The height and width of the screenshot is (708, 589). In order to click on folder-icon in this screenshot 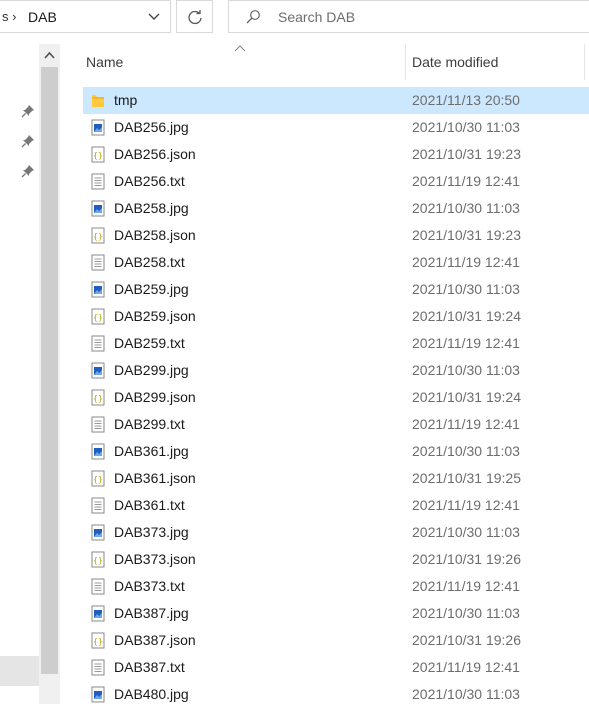, I will do `click(98, 100)`.